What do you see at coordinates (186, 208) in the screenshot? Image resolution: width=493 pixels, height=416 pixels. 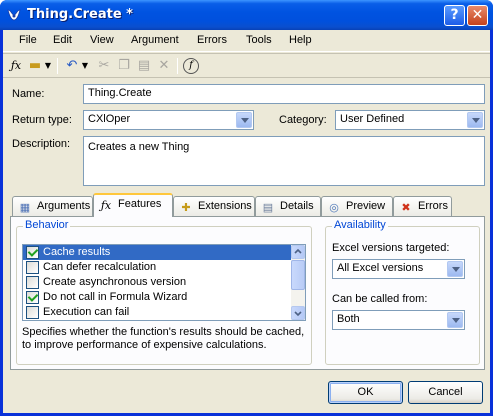 I see `extensions-icon: ✚` at bounding box center [186, 208].